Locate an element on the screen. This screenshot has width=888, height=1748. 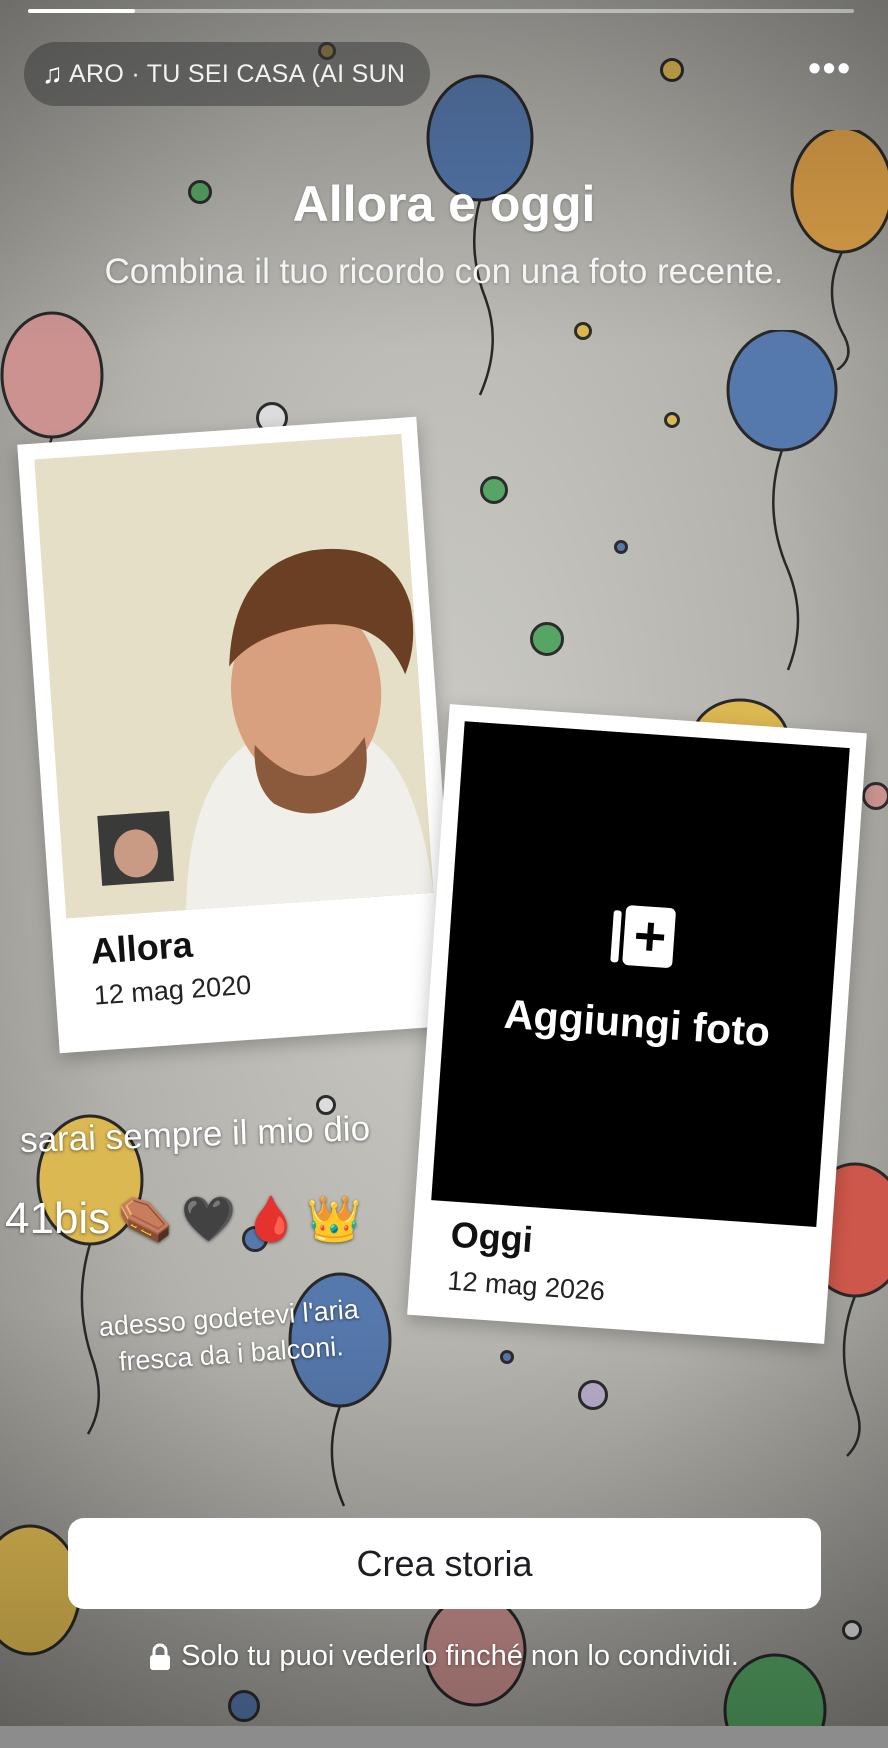
memory-photo is located at coordinates (234, 676).